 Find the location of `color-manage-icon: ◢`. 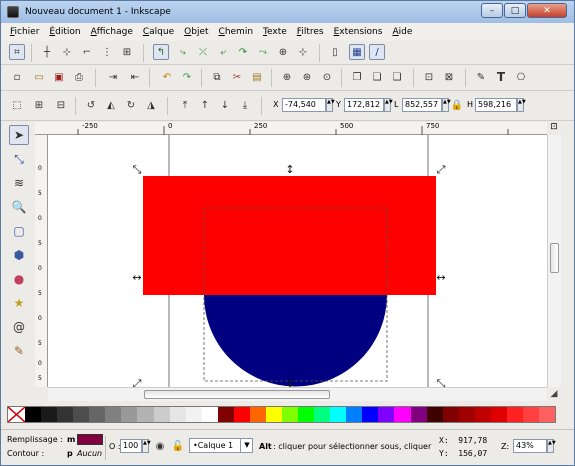

color-manage-icon: ◢ is located at coordinates (554, 395).